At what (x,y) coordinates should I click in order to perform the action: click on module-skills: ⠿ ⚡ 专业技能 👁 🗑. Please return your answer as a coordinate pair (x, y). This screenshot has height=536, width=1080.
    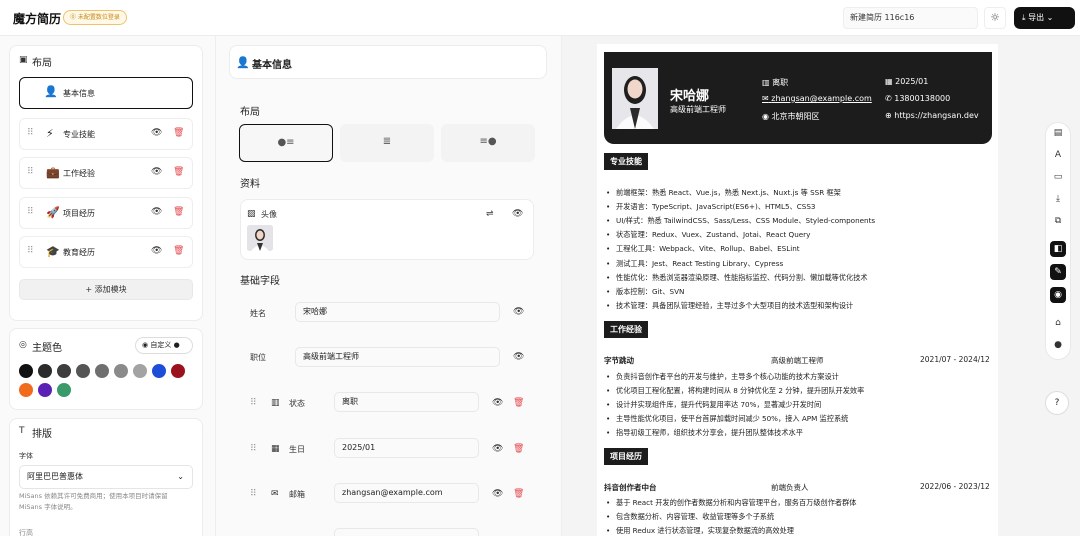
    Looking at the image, I should click on (106, 134).